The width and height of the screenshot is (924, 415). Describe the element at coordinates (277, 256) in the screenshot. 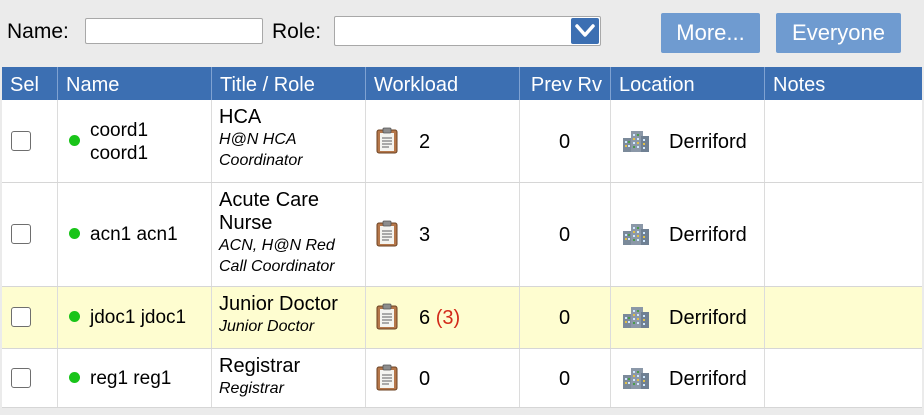

I see `role-subtitle: ACN, H@N Red Call Coordinator` at that location.